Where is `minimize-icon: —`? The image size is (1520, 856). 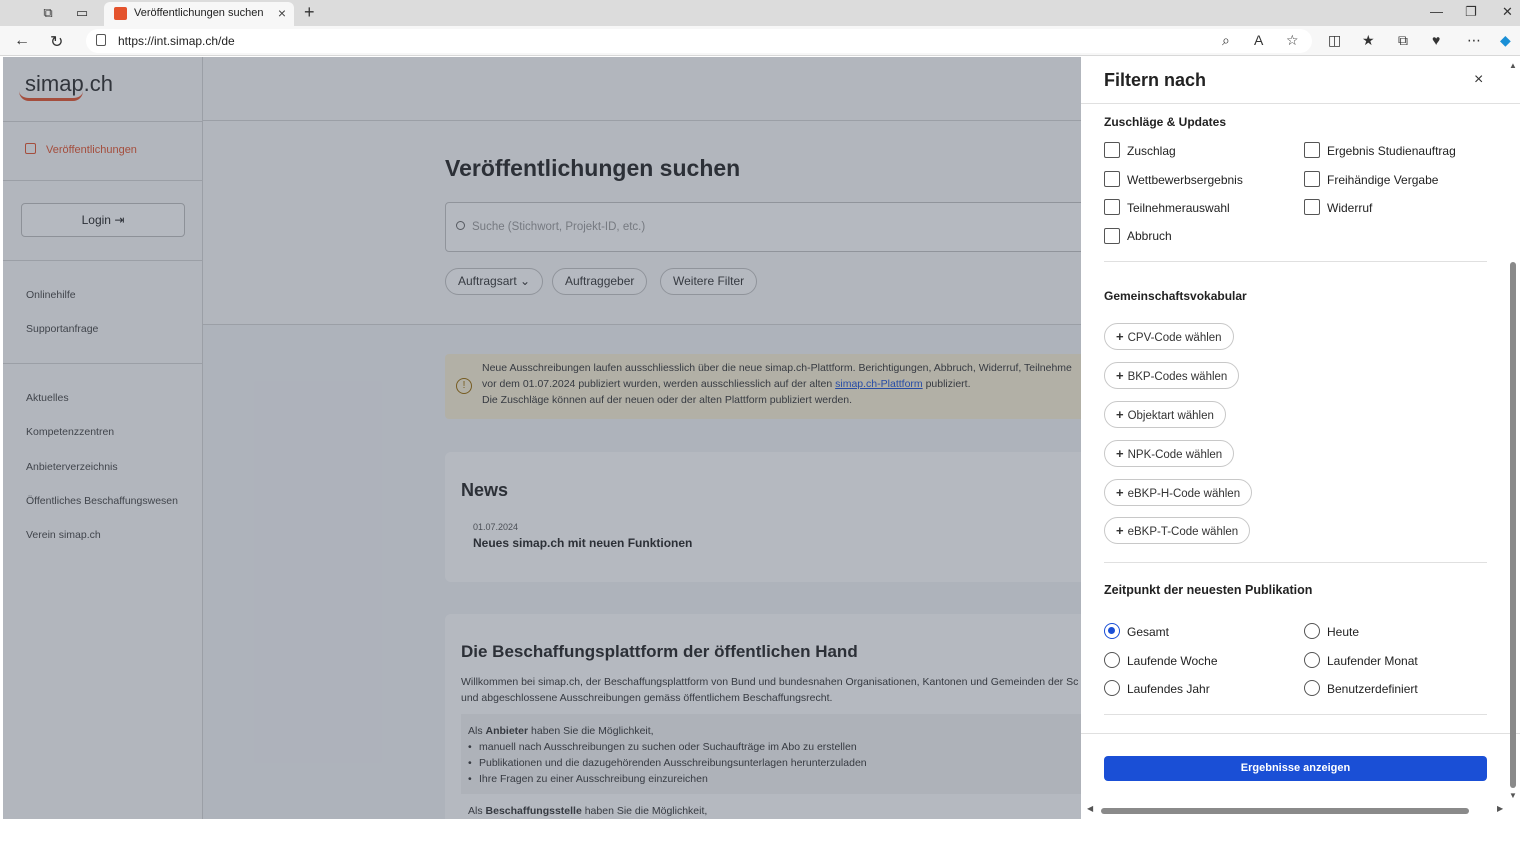
minimize-icon: — is located at coordinates (1436, 11).